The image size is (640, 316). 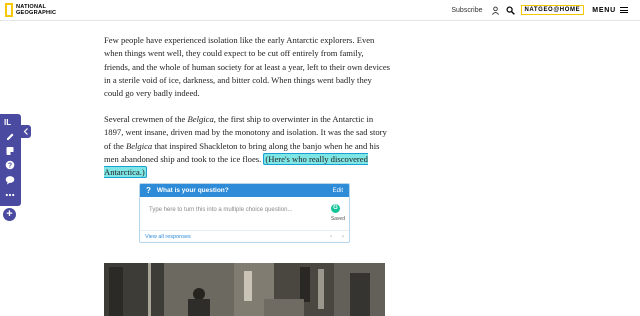 I want to click on subscribe-link: Subscribe, so click(x=466, y=10).